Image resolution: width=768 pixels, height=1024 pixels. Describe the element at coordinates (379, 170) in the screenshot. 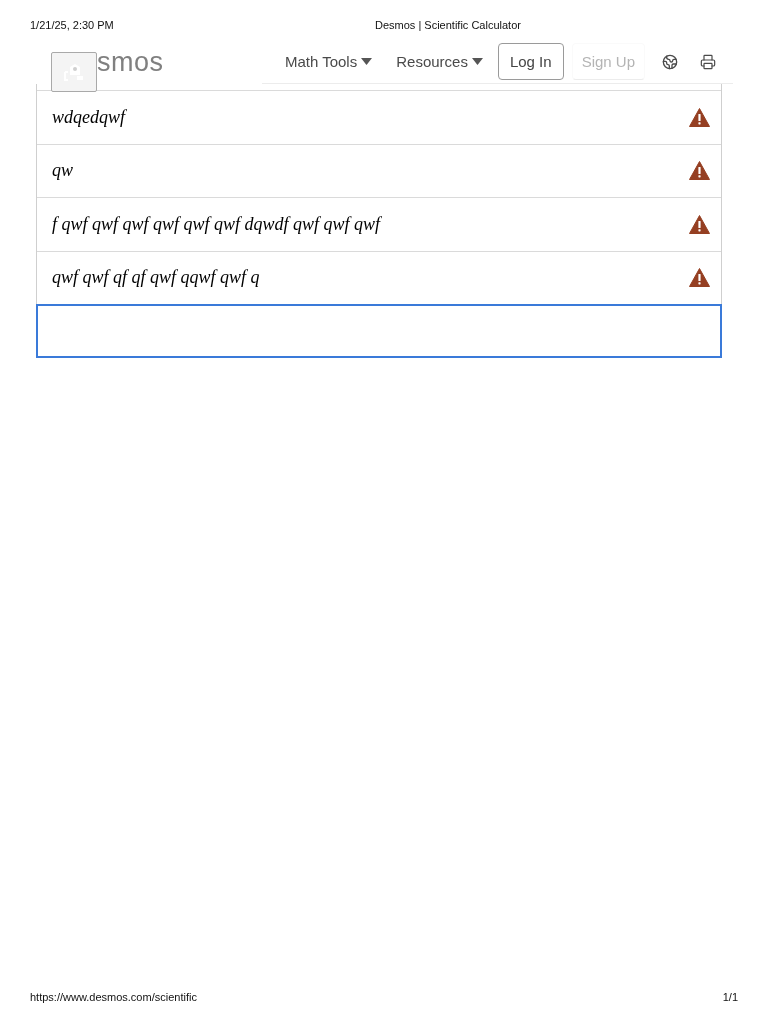

I see `expression-field: qw` at that location.